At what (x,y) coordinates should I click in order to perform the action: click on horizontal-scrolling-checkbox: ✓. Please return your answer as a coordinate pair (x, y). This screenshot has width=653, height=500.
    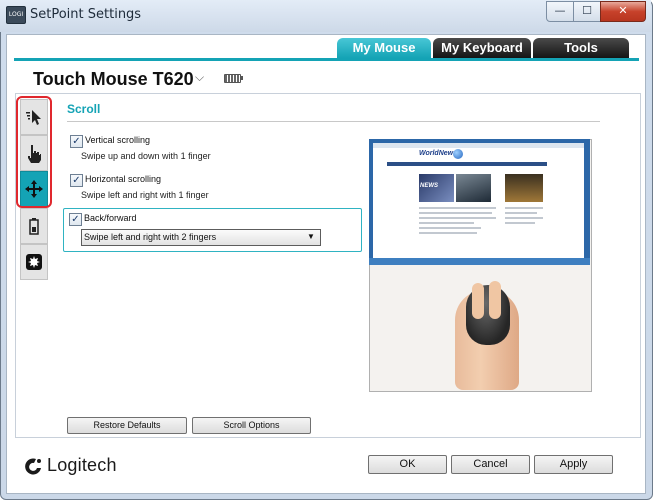
    Looking at the image, I should click on (76, 180).